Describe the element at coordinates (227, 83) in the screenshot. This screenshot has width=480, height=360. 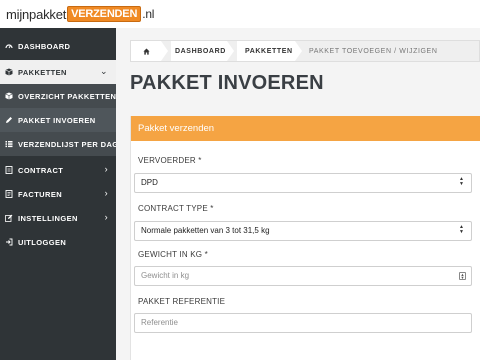
I see `page-title: PAKKET INVOEREN` at that location.